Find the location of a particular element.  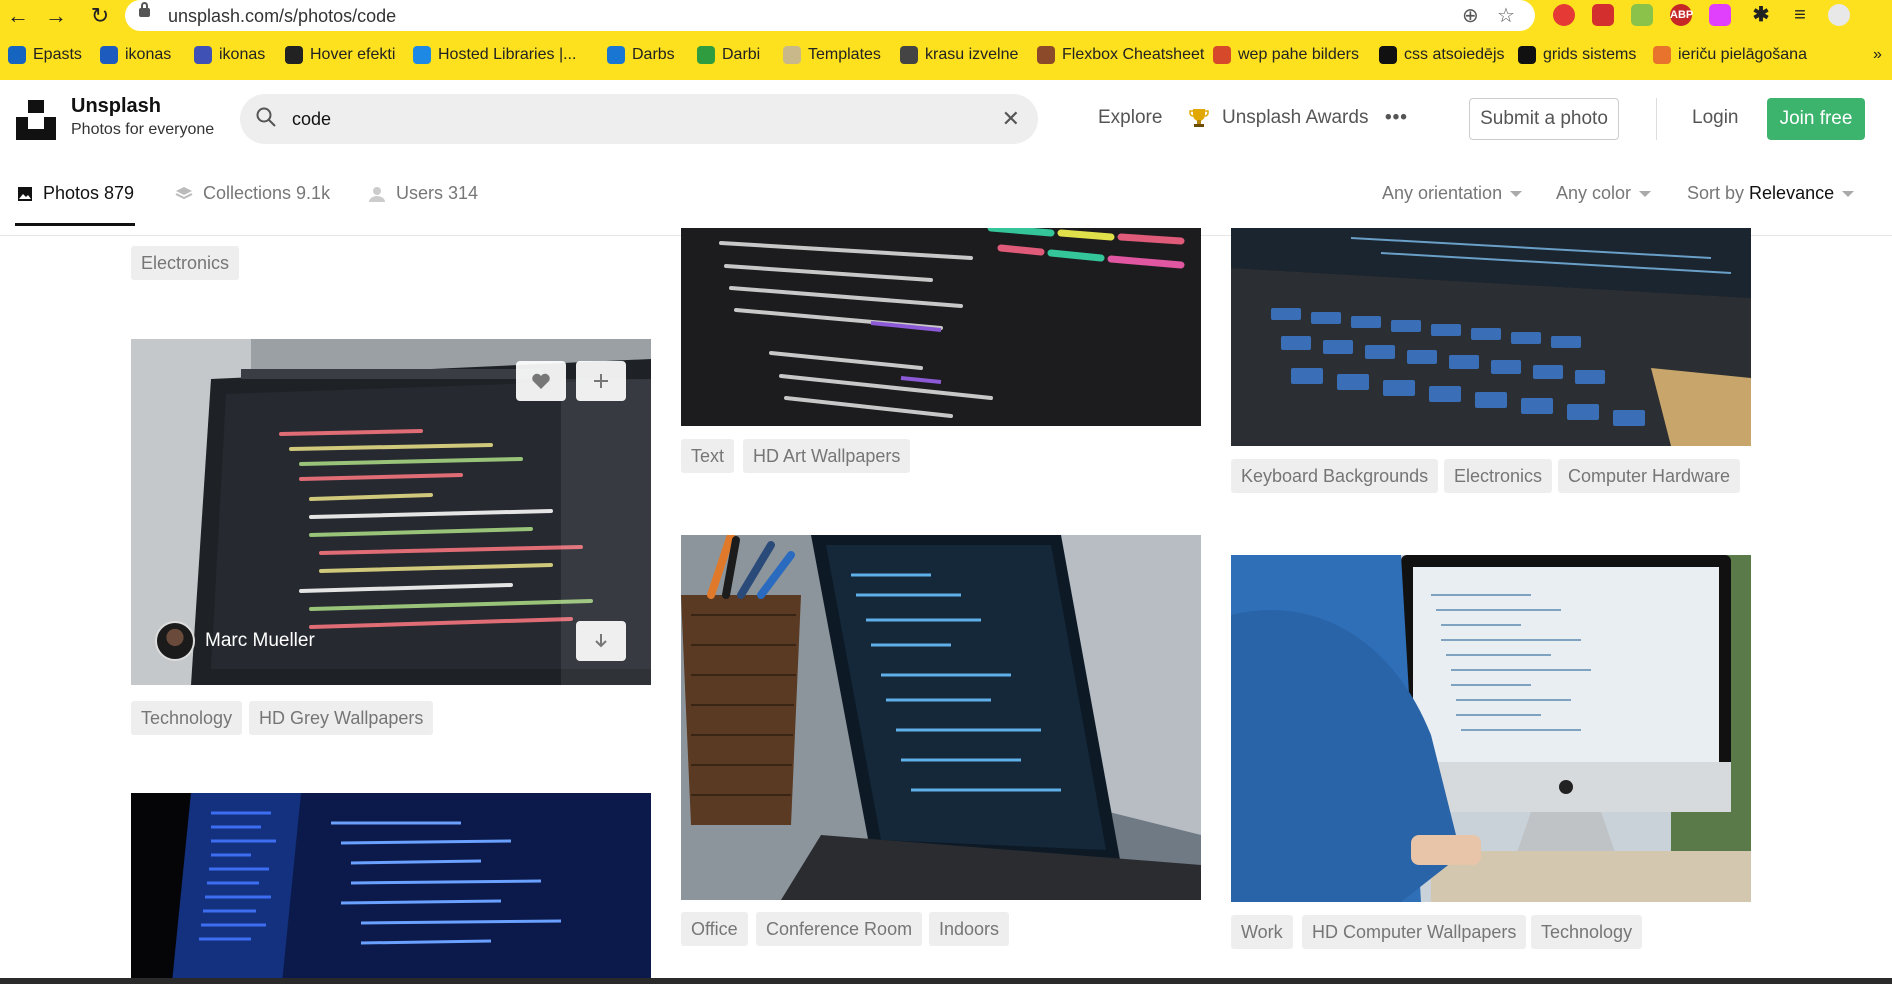

search-icon is located at coordinates (266, 117).